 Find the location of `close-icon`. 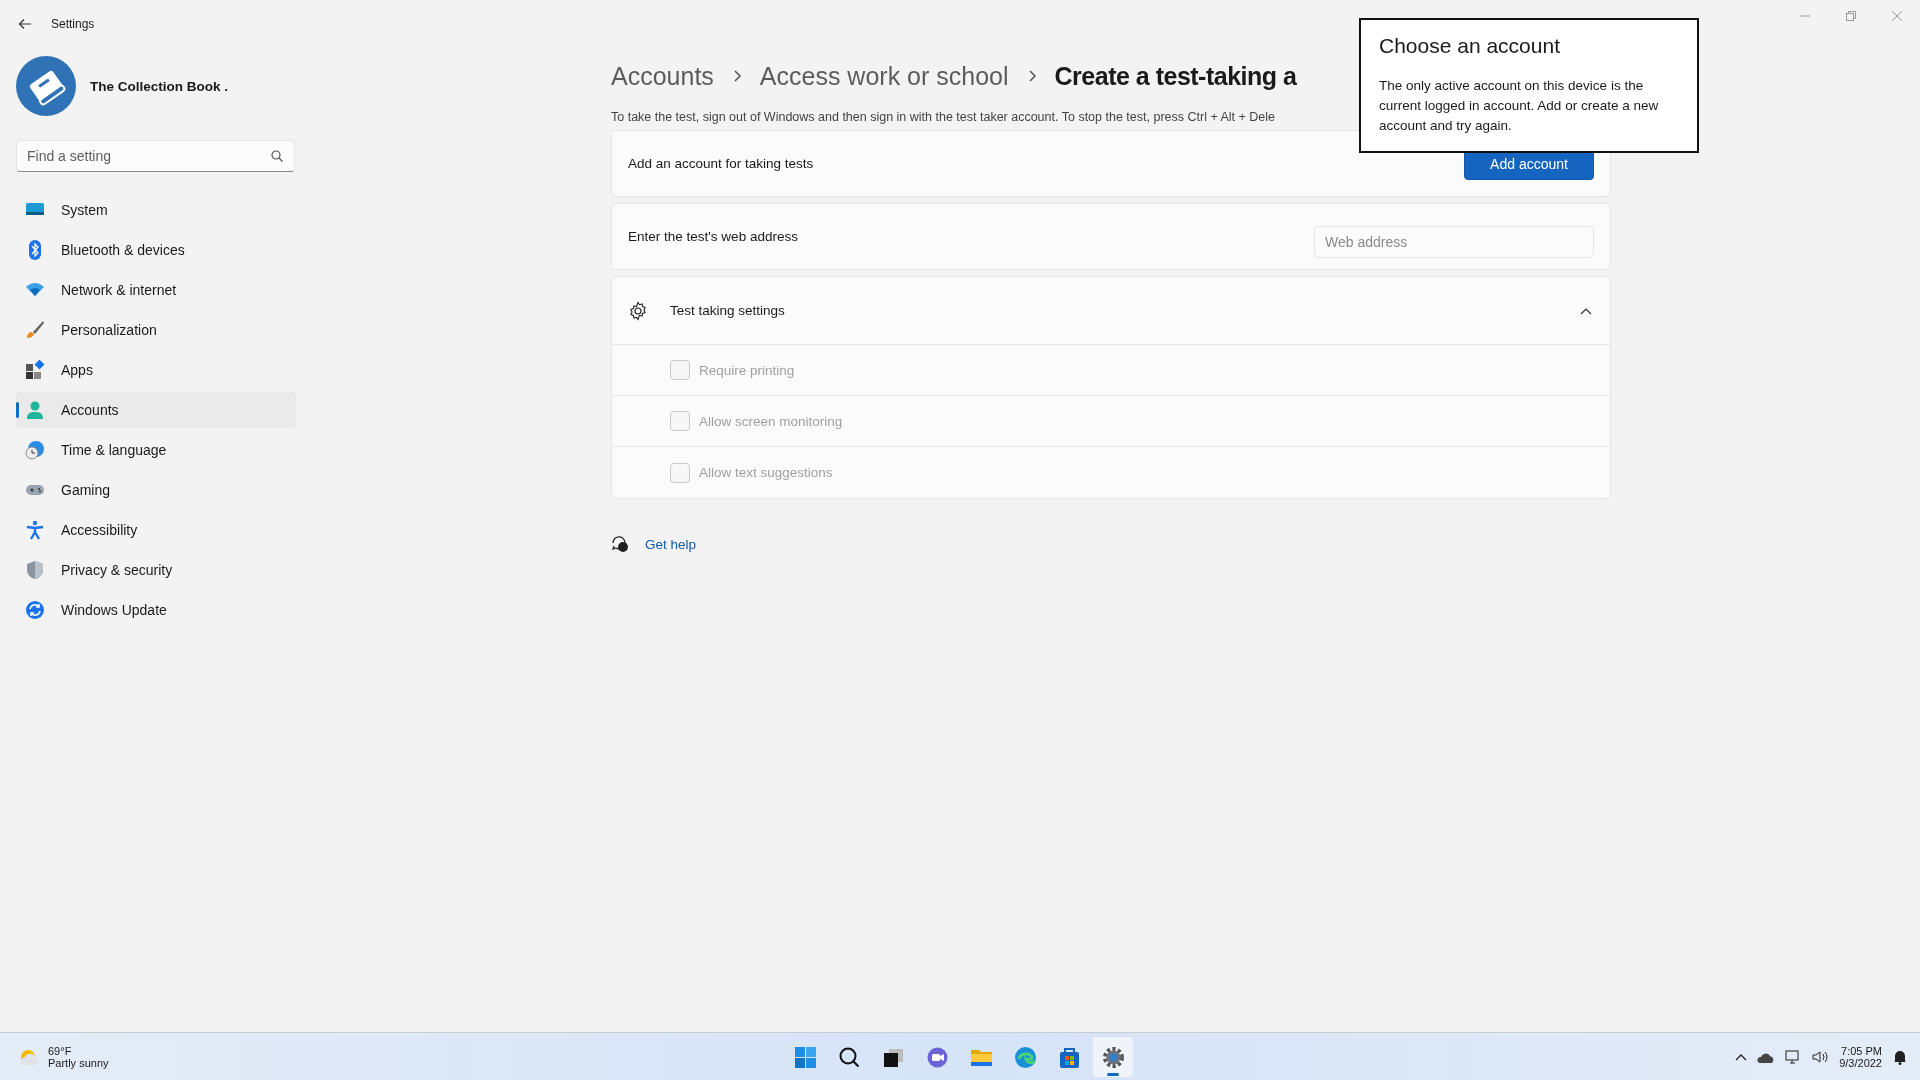

close-icon is located at coordinates (1897, 16).